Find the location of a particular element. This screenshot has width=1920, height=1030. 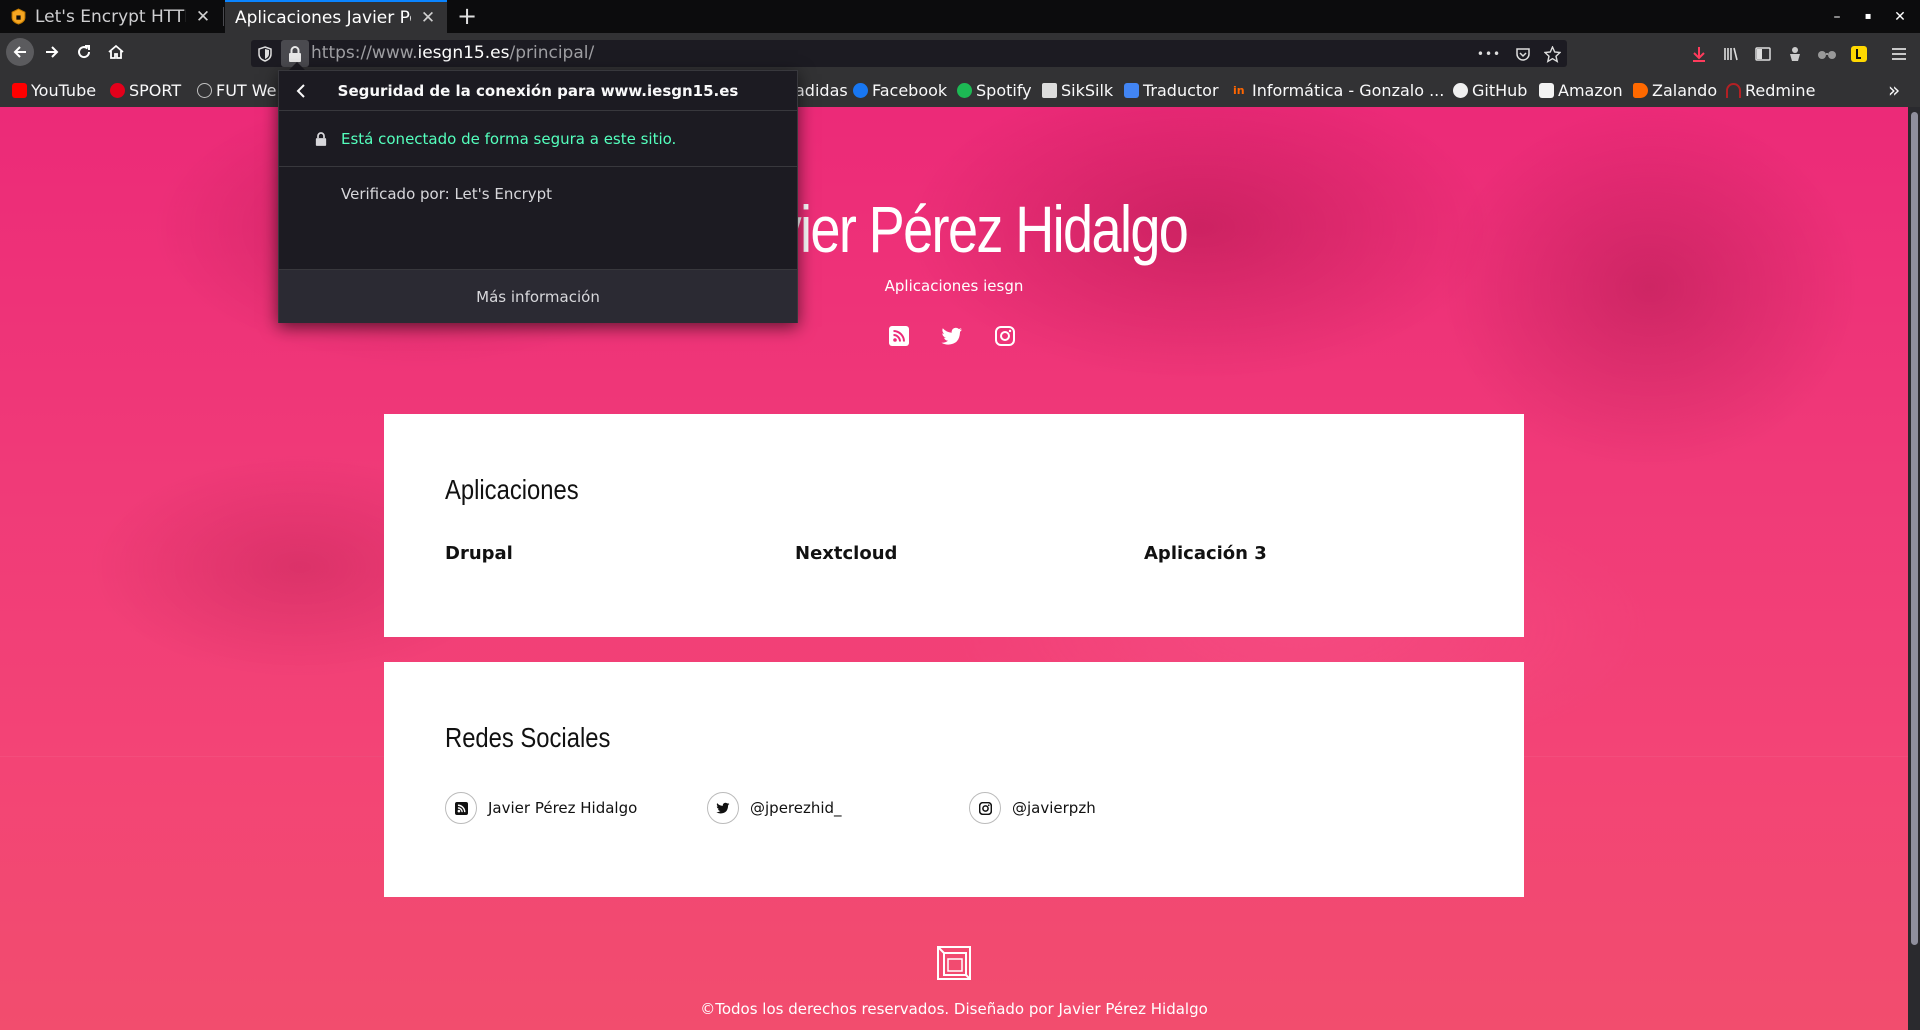

page-scrollbar-thumb is located at coordinates (1914, 528).